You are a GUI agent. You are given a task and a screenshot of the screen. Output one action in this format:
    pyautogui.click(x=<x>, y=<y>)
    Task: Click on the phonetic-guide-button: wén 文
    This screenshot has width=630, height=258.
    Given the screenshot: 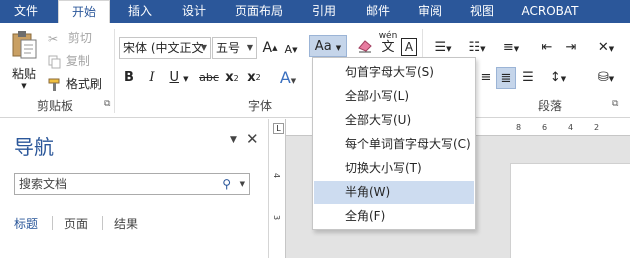 What is the action you would take?
    pyautogui.click(x=388, y=43)
    